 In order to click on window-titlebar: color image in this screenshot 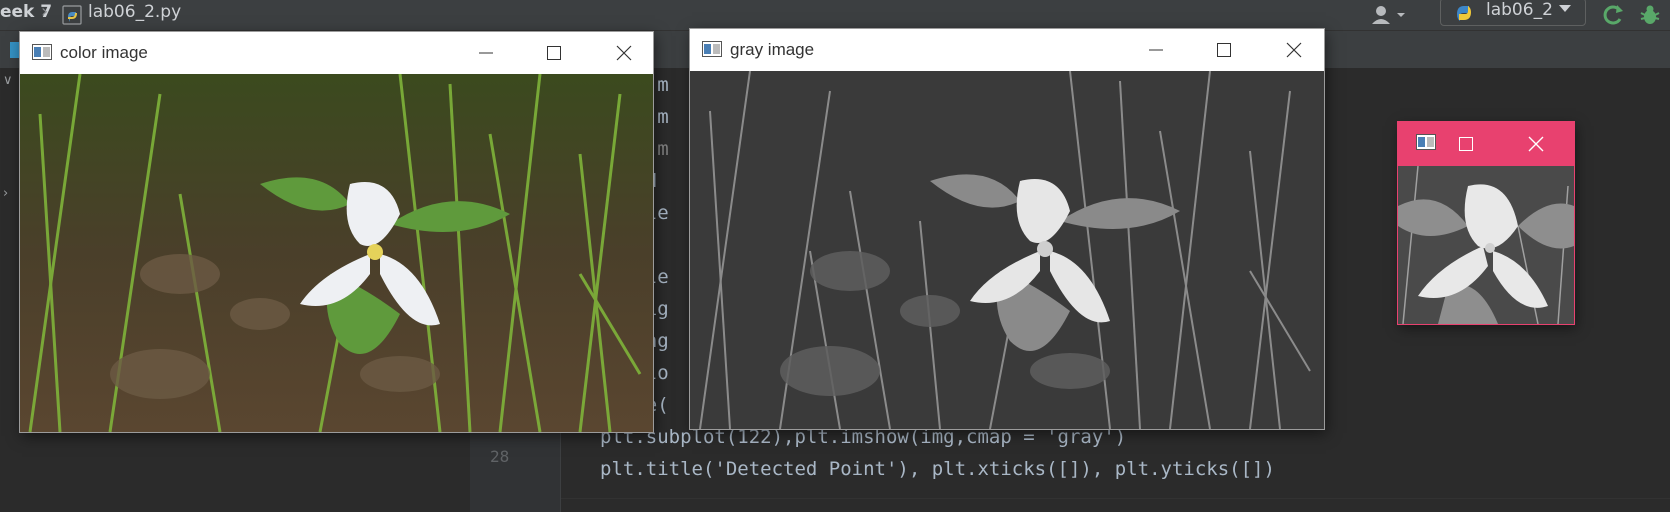, I will do `click(336, 53)`.